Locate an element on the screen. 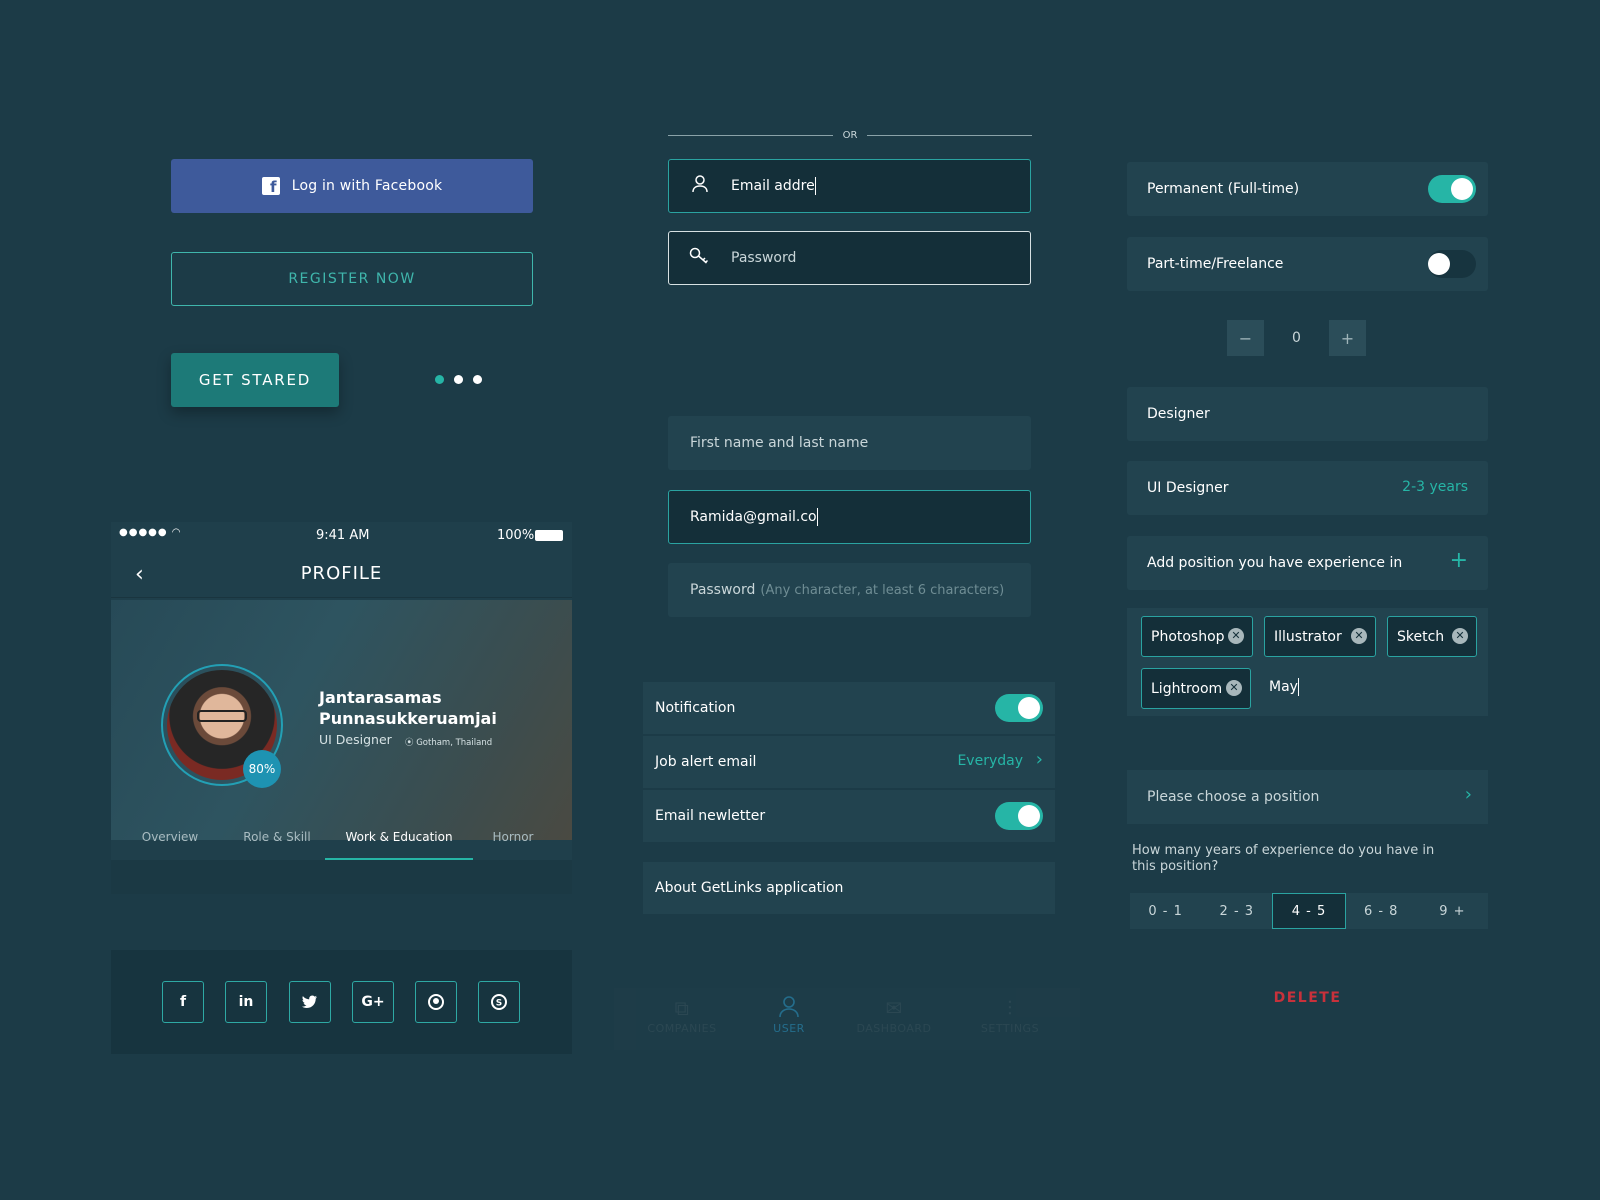 Image resolution: width=1600 pixels, height=1200 pixels. tag-input-value: May is located at coordinates (1283, 687).